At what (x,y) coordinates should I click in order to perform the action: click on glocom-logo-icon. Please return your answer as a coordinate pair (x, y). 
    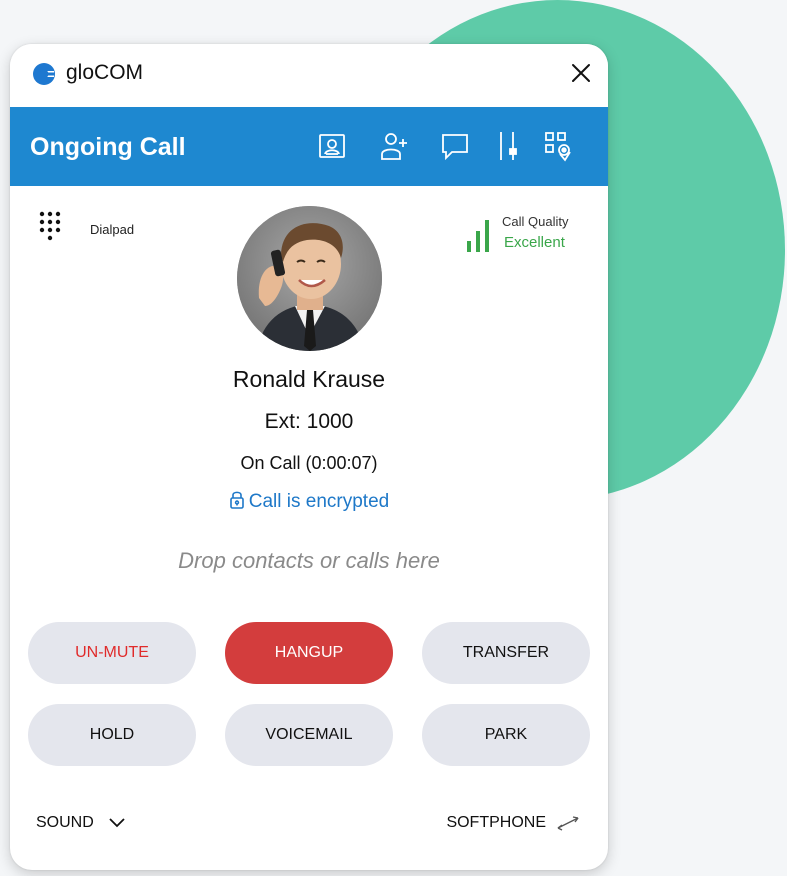
    Looking at the image, I should click on (44, 74).